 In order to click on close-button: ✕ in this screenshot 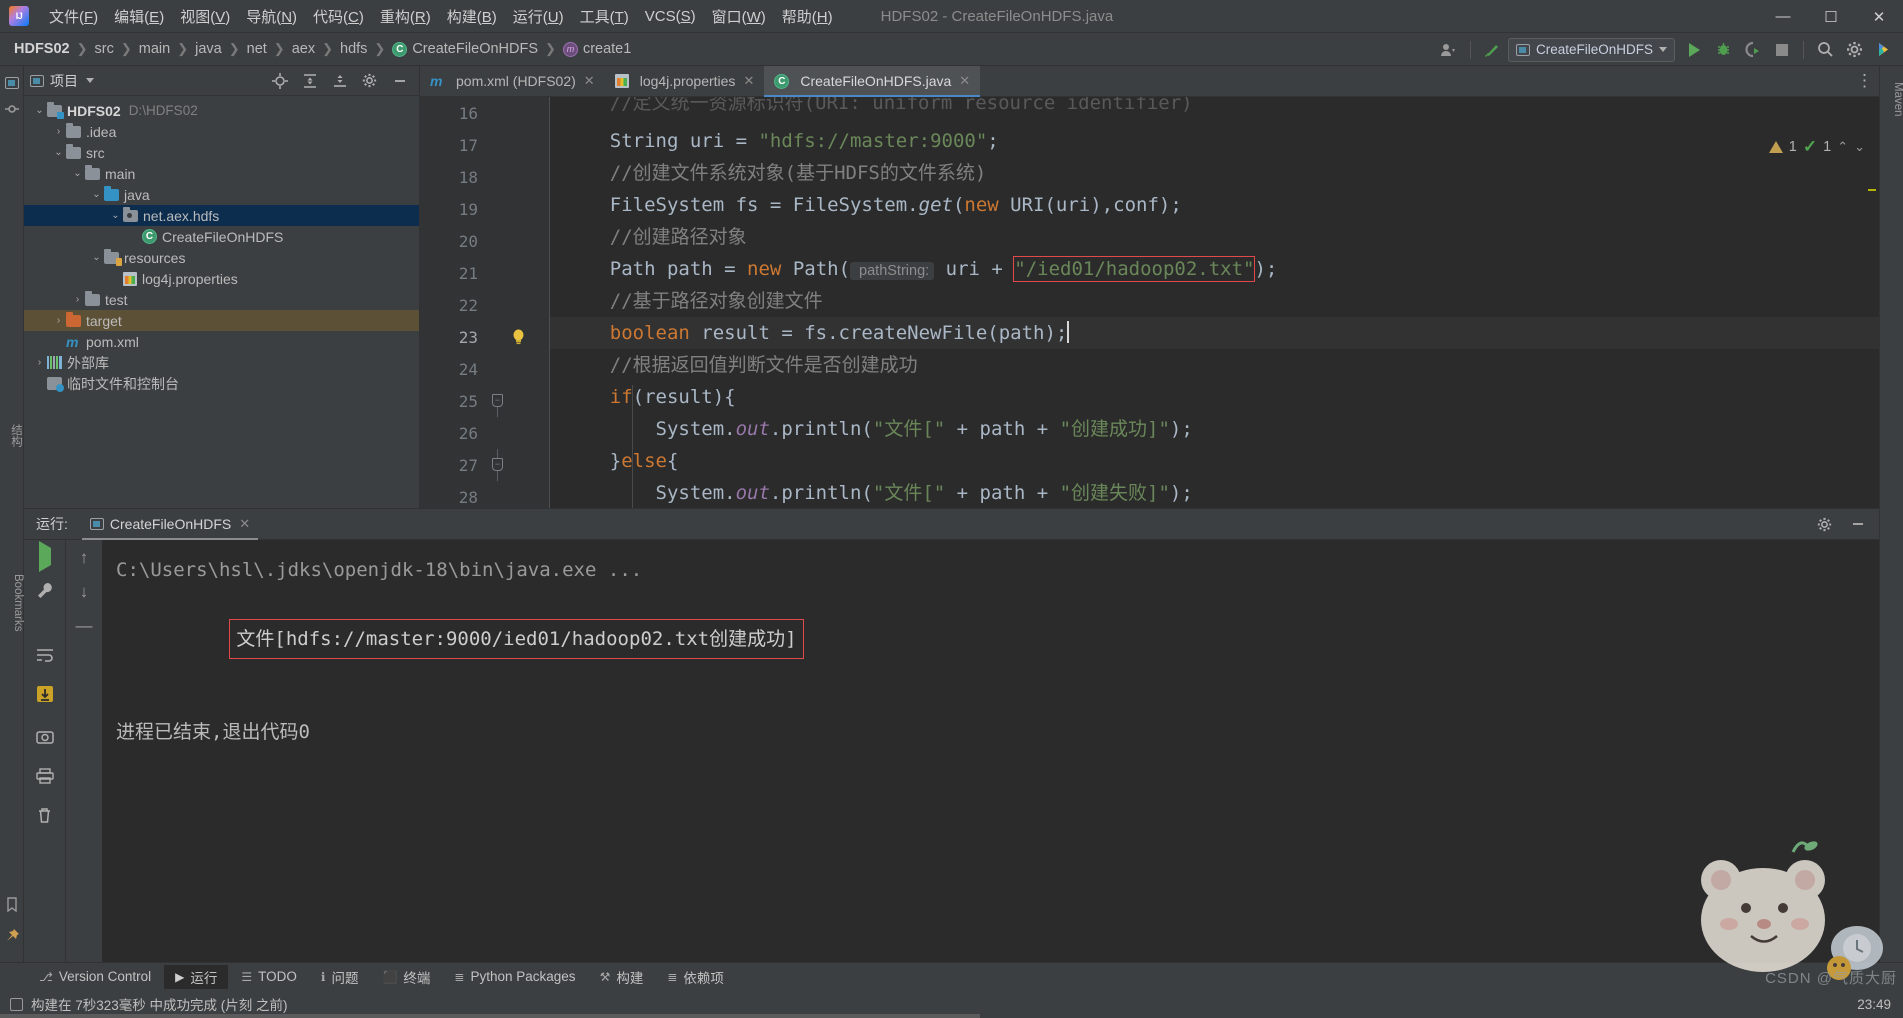, I will do `click(1879, 16)`.